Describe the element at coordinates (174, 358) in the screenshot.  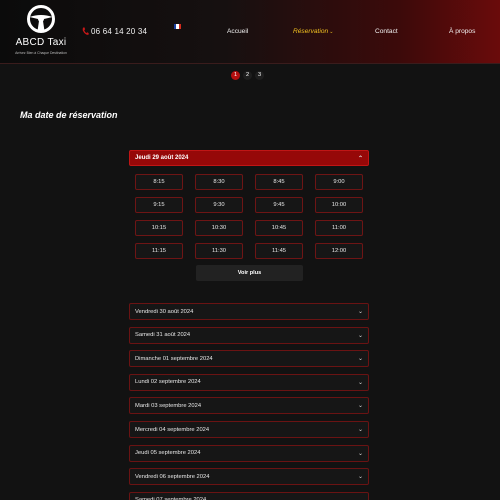
I see `day-label: Dimanche 01 septembre 2024` at that location.